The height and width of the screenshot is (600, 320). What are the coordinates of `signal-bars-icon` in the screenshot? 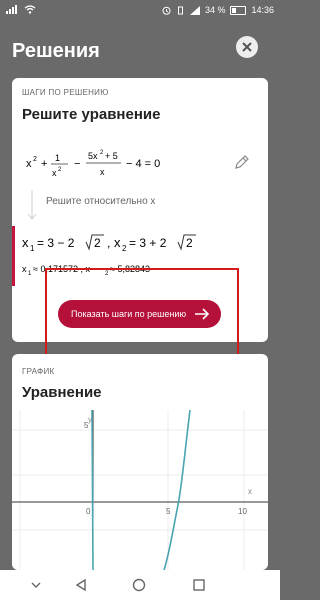 It's located at (194, 10).